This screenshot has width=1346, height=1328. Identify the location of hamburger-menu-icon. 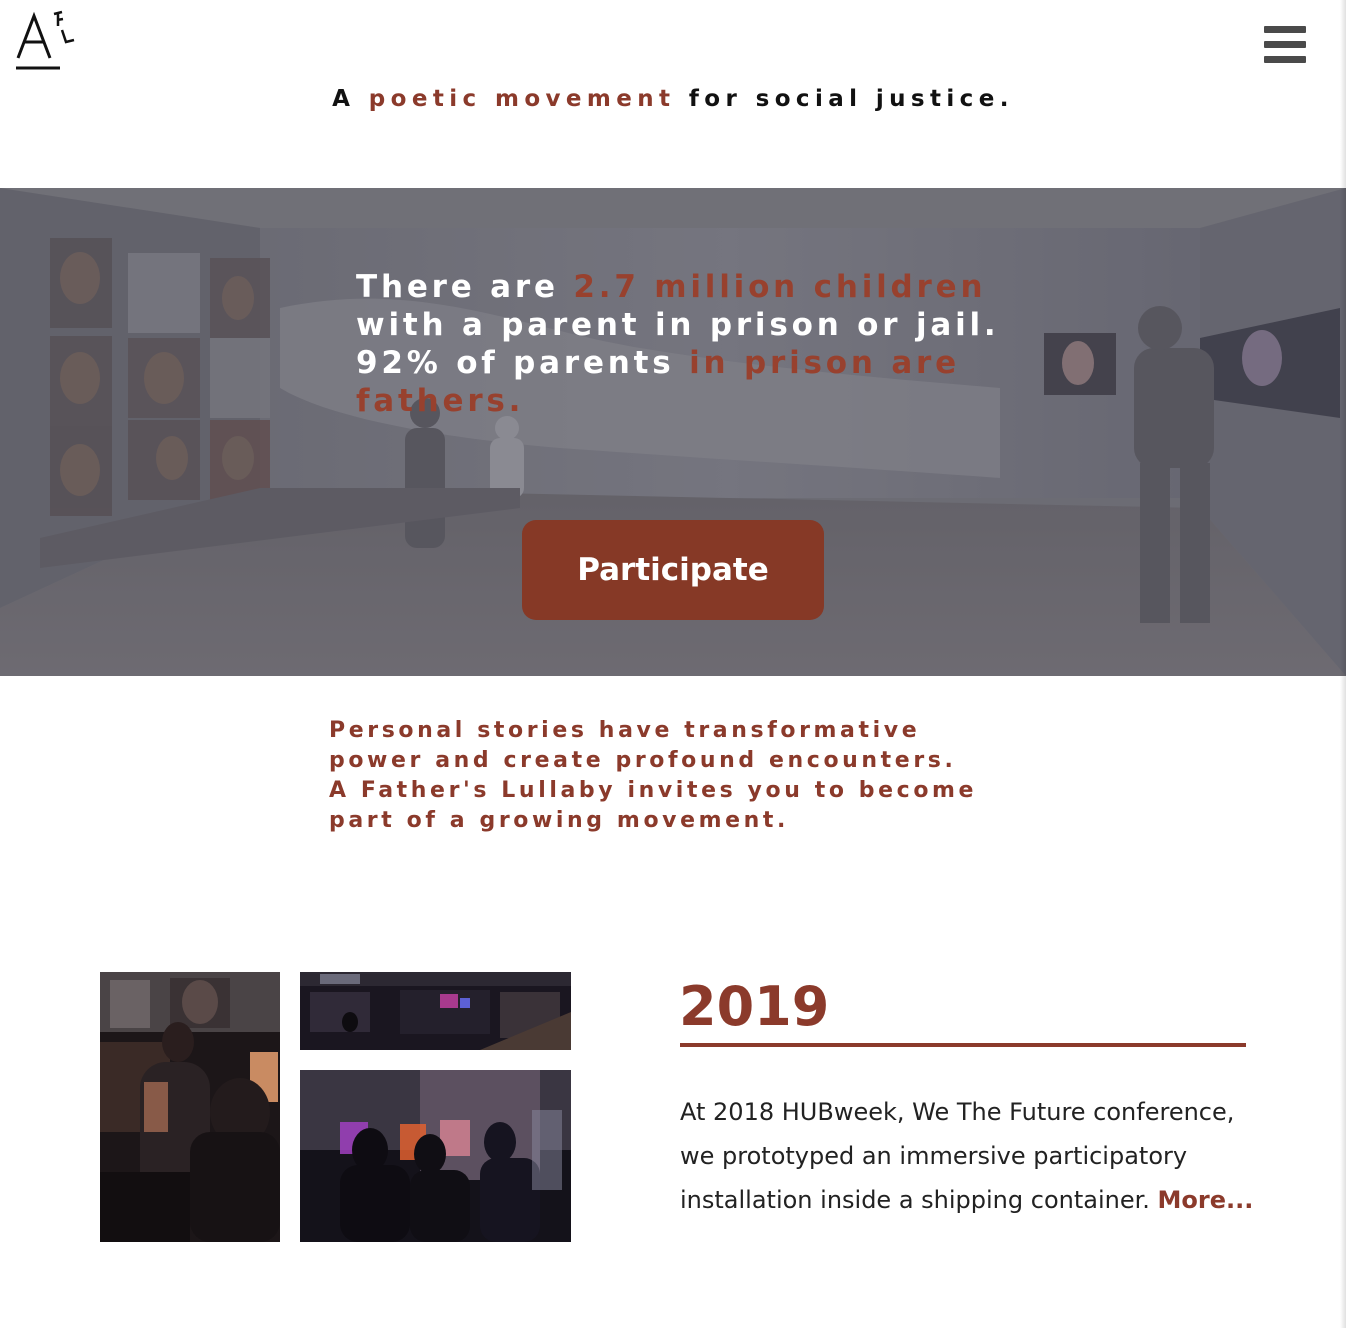
(1285, 44).